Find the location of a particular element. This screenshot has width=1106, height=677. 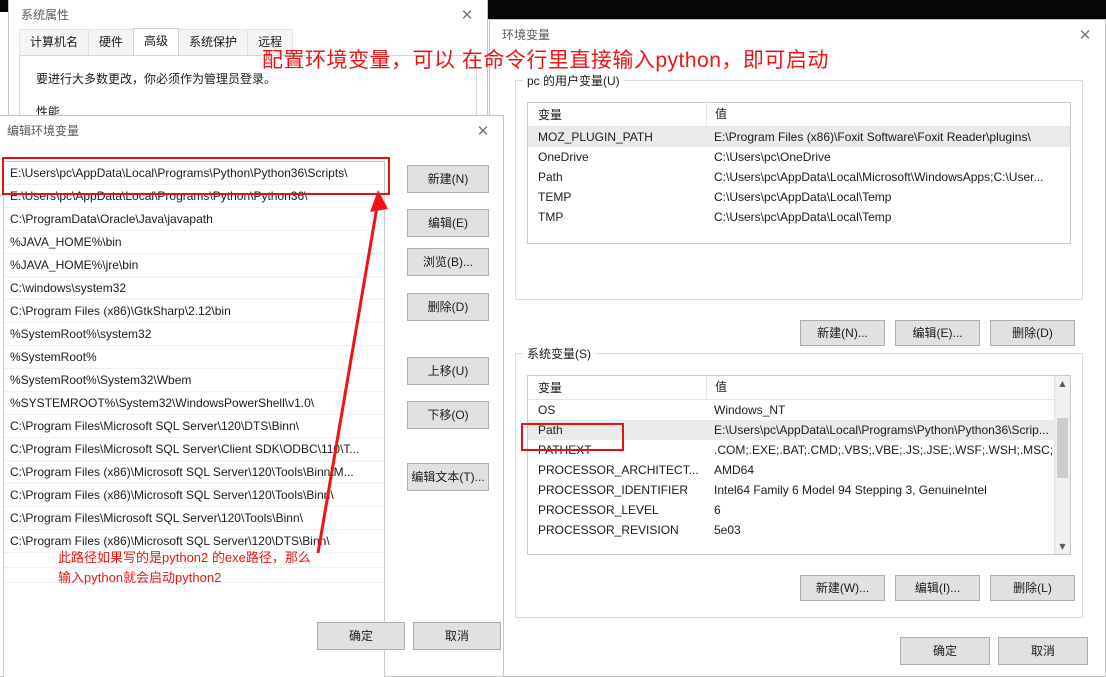

variable-value: Windows_NT is located at coordinates (750, 410).